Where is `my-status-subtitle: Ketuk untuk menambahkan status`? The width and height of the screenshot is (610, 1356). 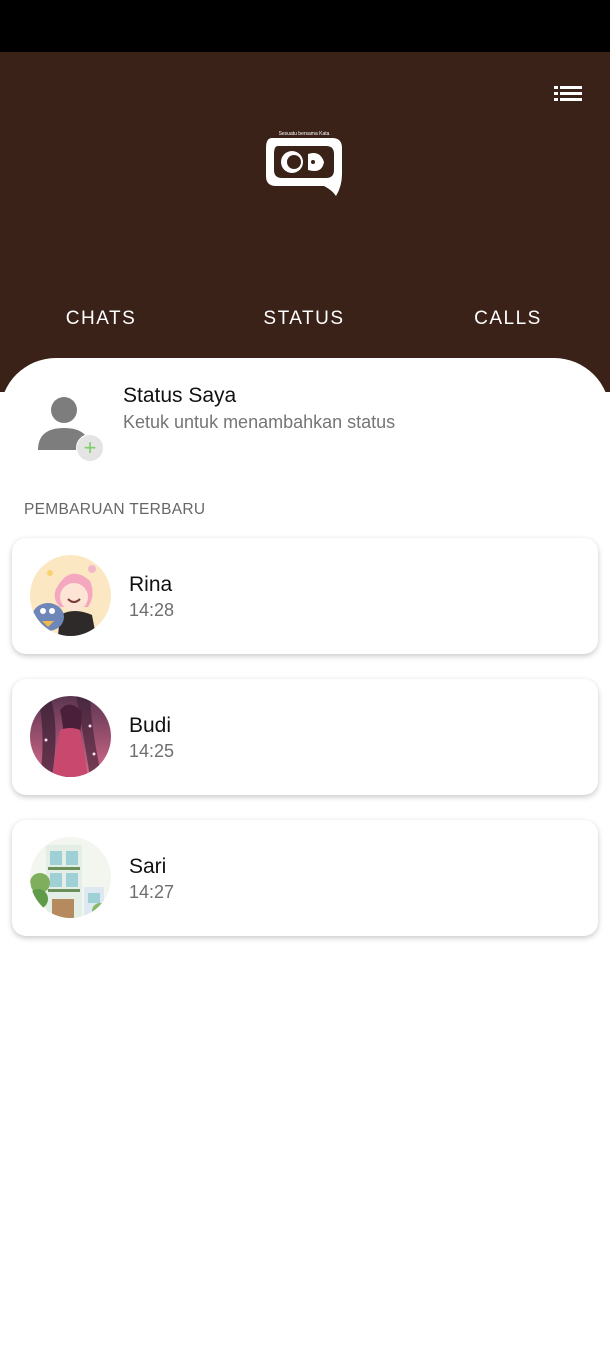 my-status-subtitle: Ketuk untuk menambahkan status is located at coordinates (259, 422).